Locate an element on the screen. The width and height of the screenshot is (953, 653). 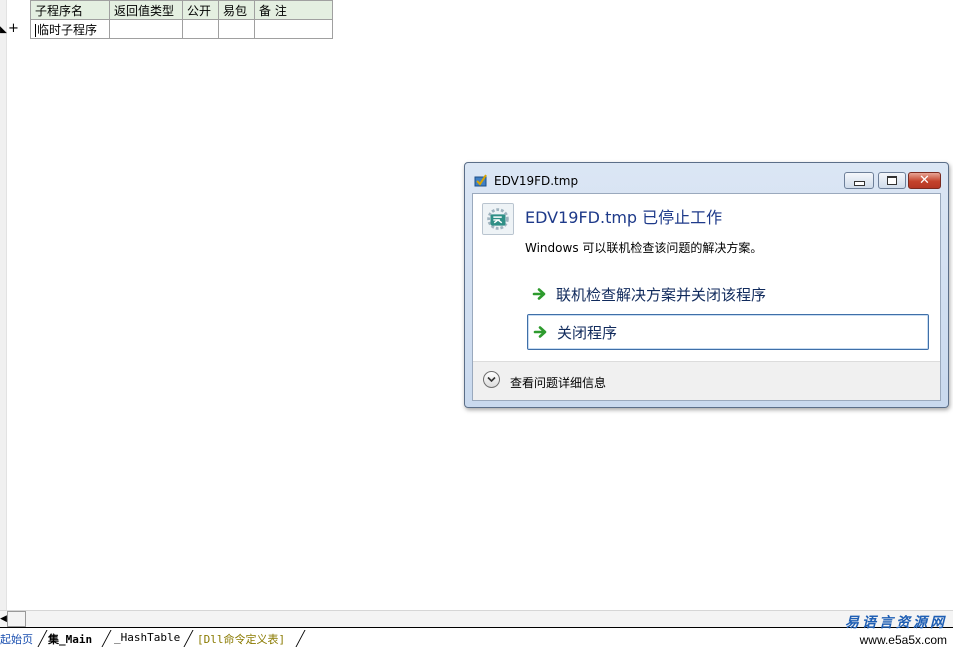
close-button: ✕ is located at coordinates (924, 180).